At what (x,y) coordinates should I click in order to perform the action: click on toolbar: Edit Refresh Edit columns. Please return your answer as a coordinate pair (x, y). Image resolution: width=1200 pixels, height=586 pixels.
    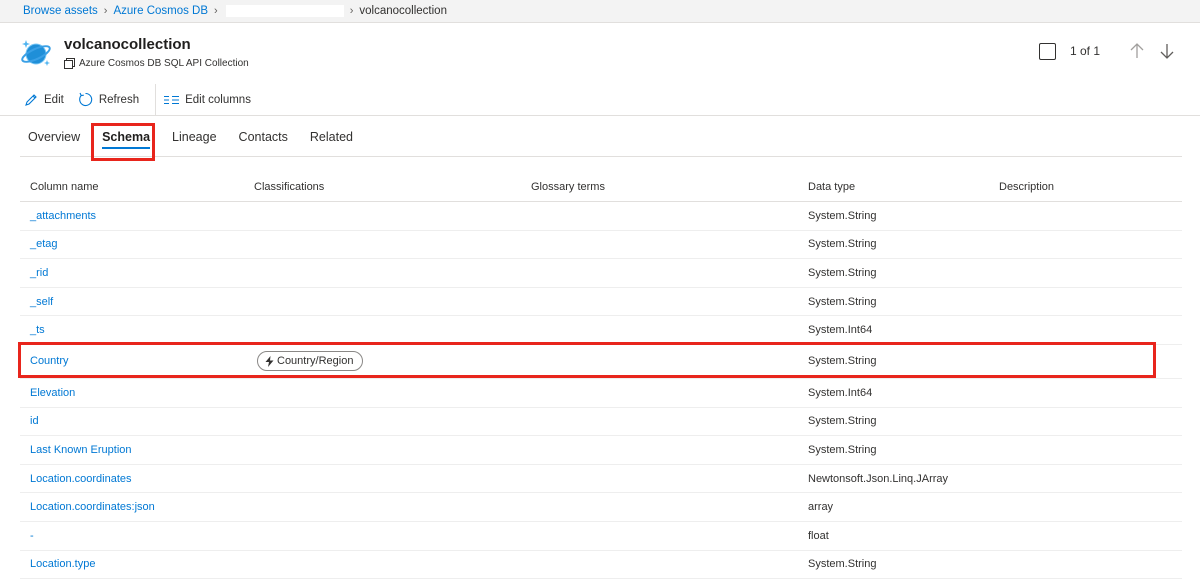
    Looking at the image, I should click on (600, 99).